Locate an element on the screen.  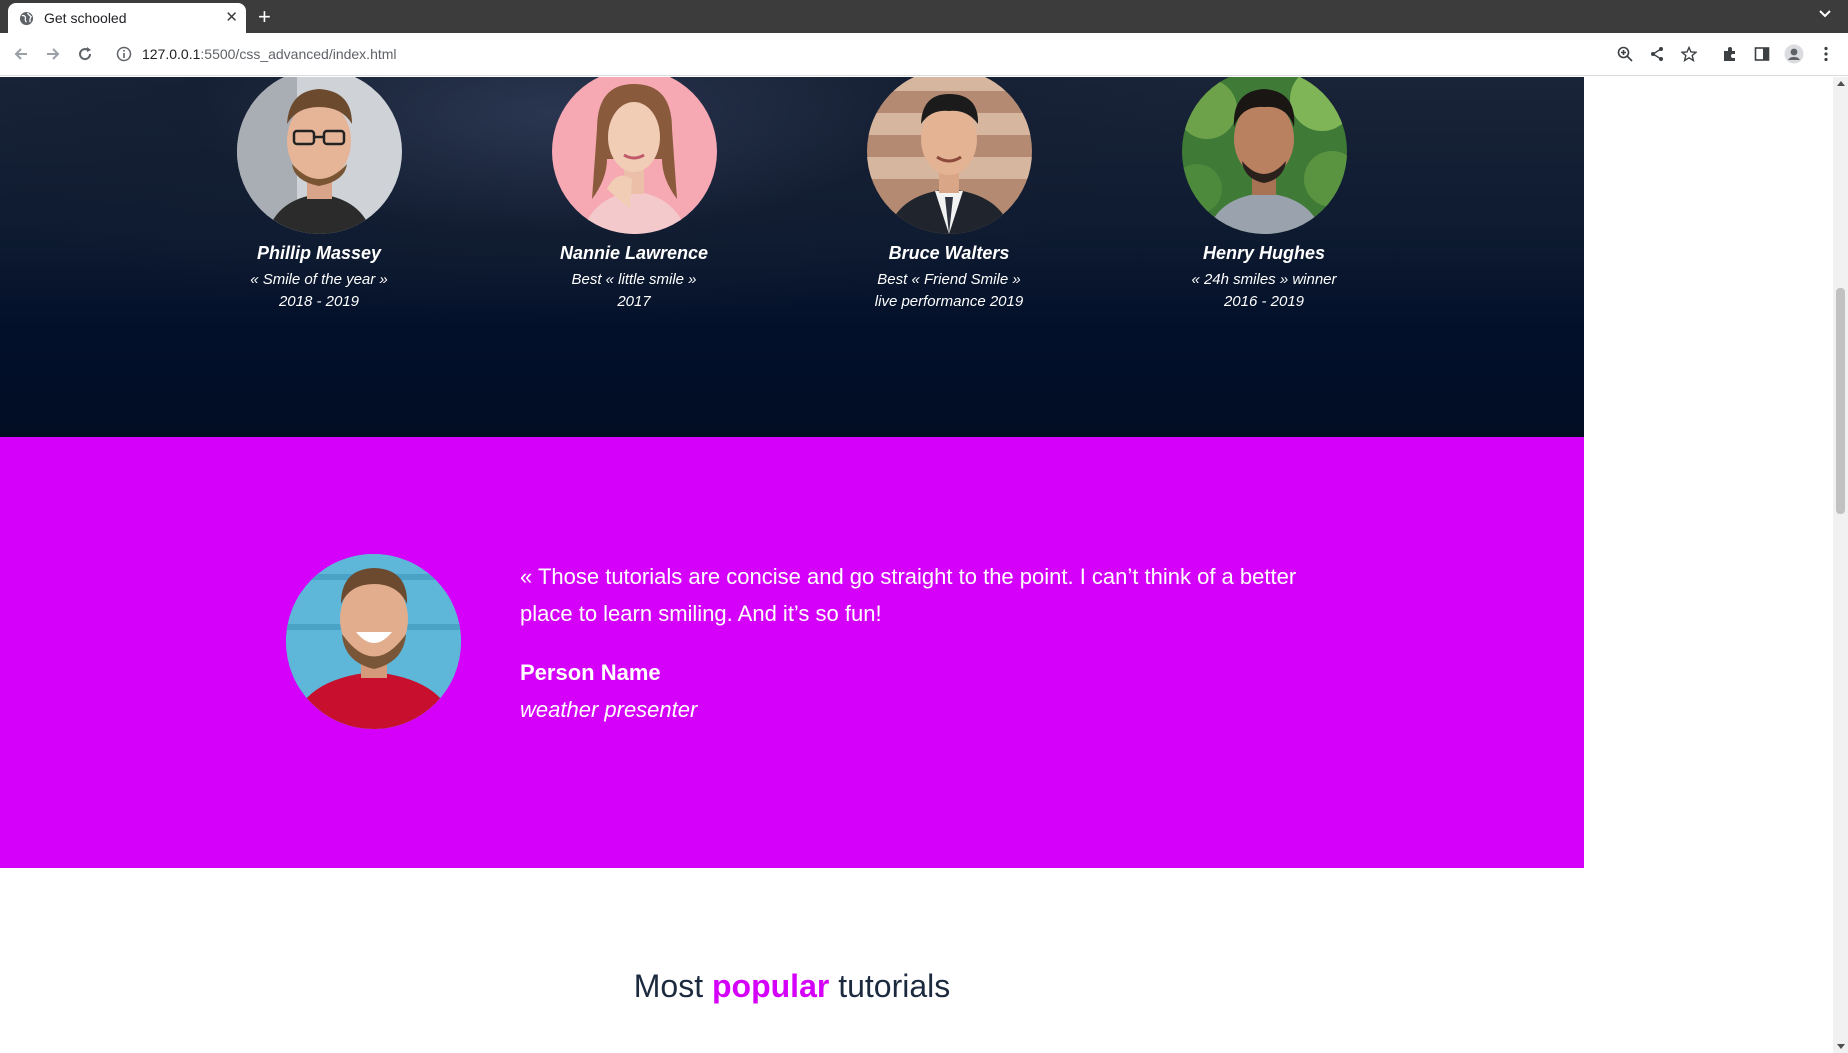
address-bar: 127.0.0.1:5500/css_advanced/index.html is located at coordinates (845, 54).